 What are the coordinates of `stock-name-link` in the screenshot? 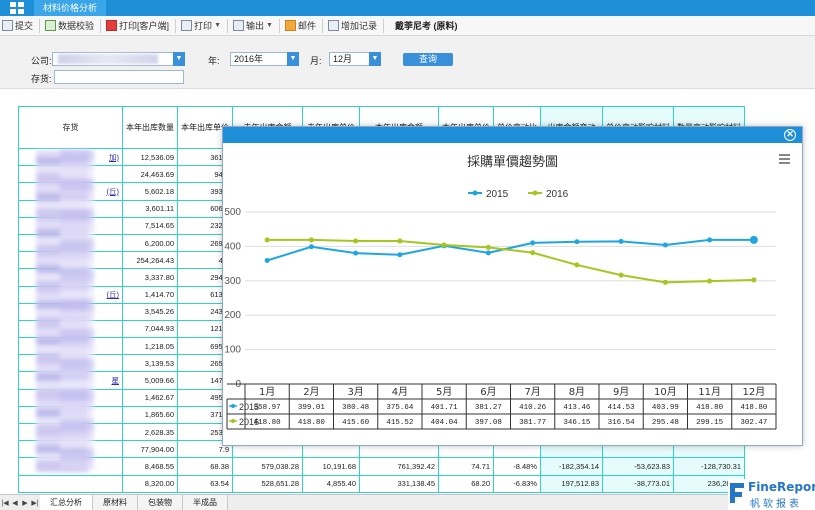 It's located at (70, 483).